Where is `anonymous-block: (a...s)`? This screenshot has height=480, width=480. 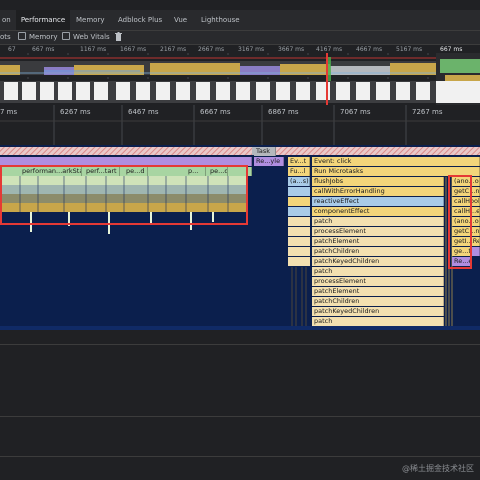
anonymous-block: (a...s) is located at coordinates (299, 181).